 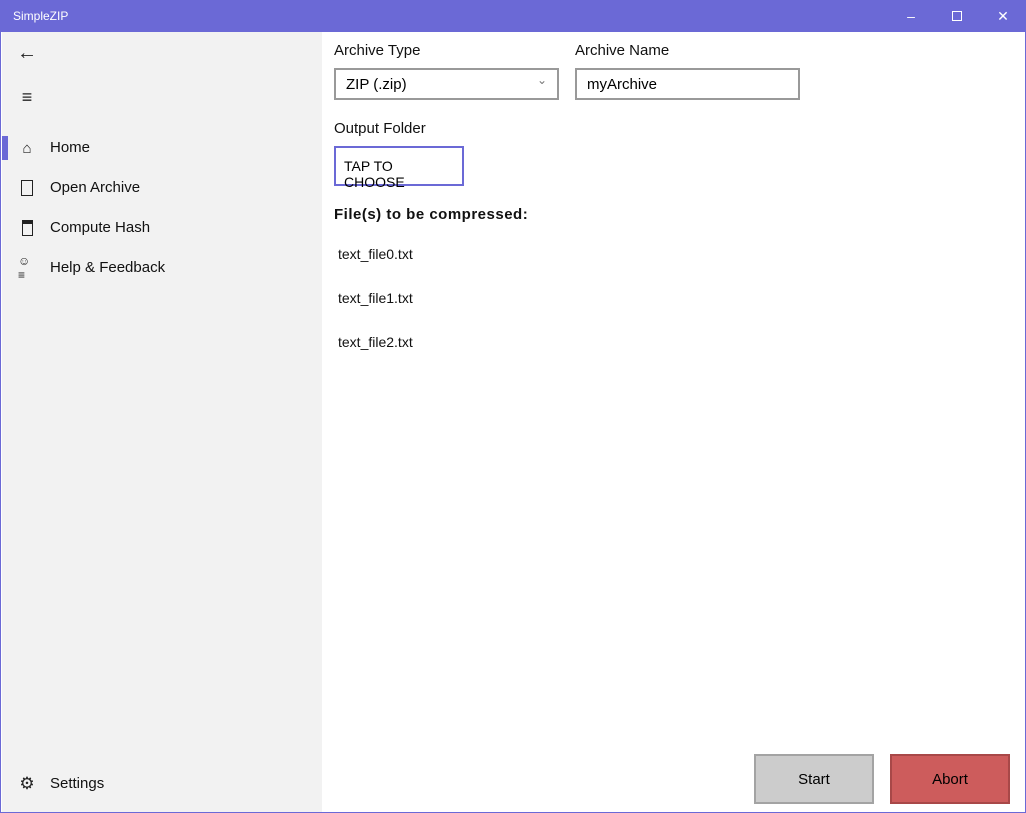 What do you see at coordinates (541, 80) in the screenshot?
I see `chevron-down-icon: ⌄` at bounding box center [541, 80].